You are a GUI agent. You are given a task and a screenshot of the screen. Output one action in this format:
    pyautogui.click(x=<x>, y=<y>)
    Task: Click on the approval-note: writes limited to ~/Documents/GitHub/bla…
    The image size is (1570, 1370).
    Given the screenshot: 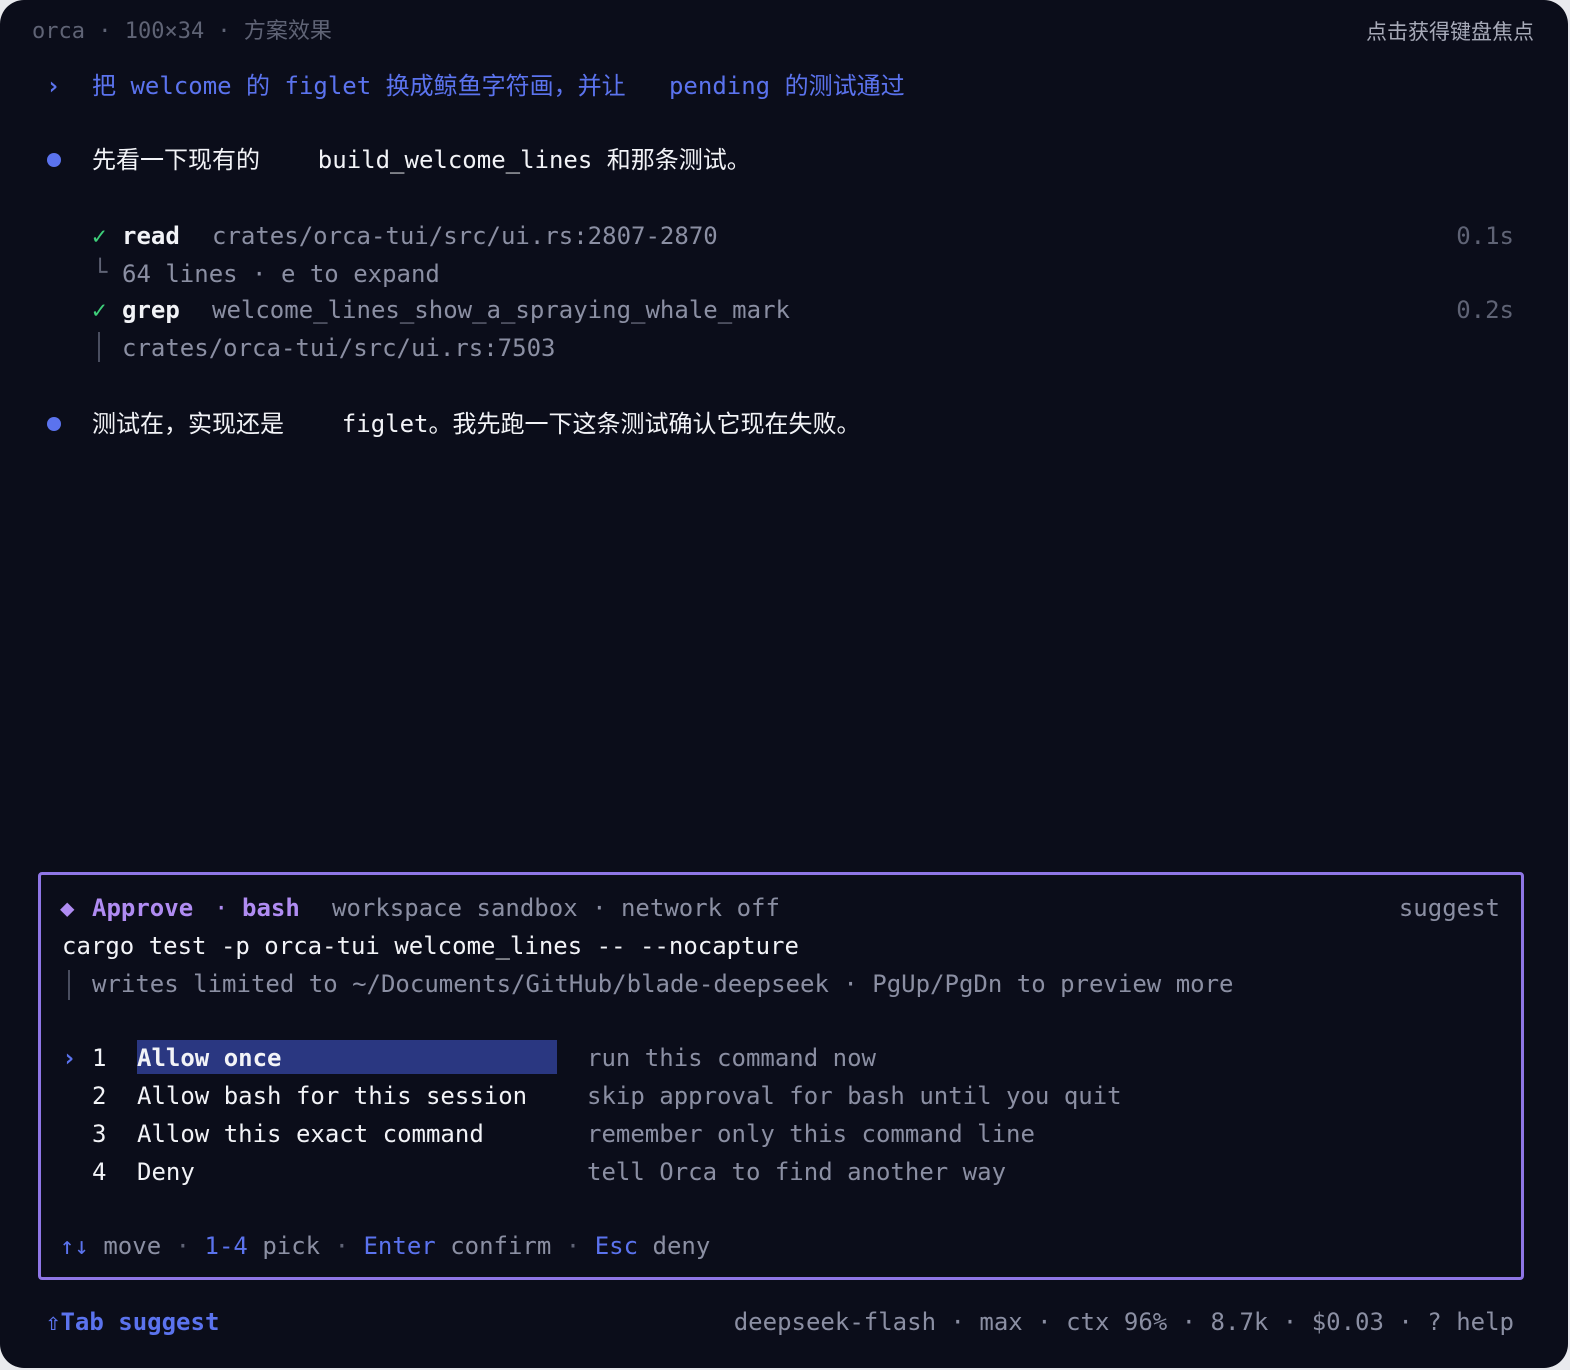 What is the action you would take?
    pyautogui.click(x=663, y=984)
    